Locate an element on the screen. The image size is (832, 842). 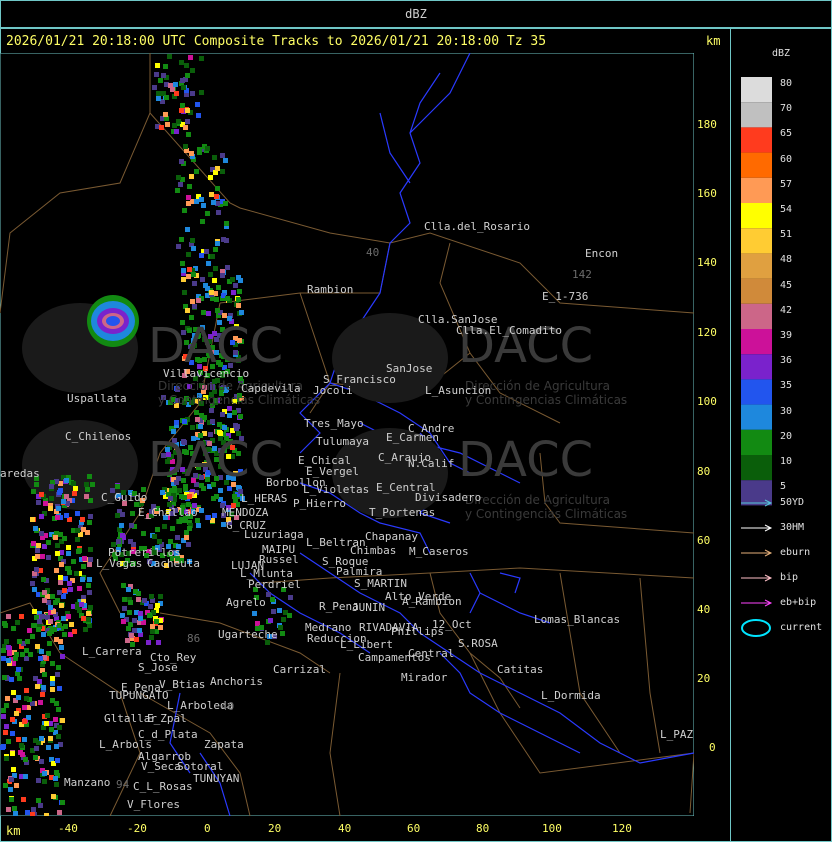
place-label: C_Chilenos is located at coordinates (98, 436).